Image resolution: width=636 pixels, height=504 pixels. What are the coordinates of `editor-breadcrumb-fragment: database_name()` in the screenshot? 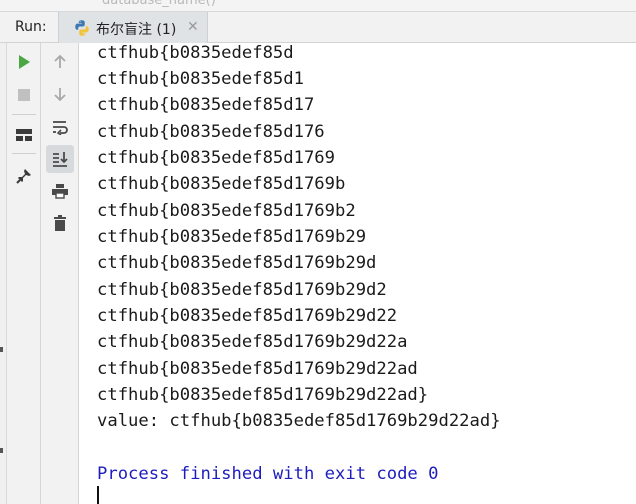 It's located at (159, 4).